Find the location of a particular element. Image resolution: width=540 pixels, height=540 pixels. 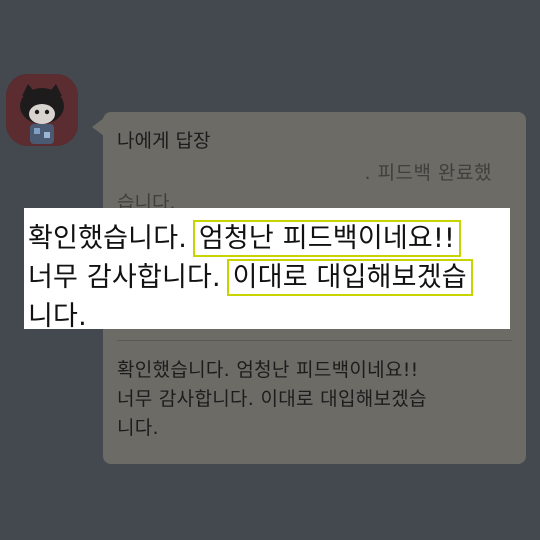

zoom-line-3-text: 니다. is located at coordinates (57, 316).